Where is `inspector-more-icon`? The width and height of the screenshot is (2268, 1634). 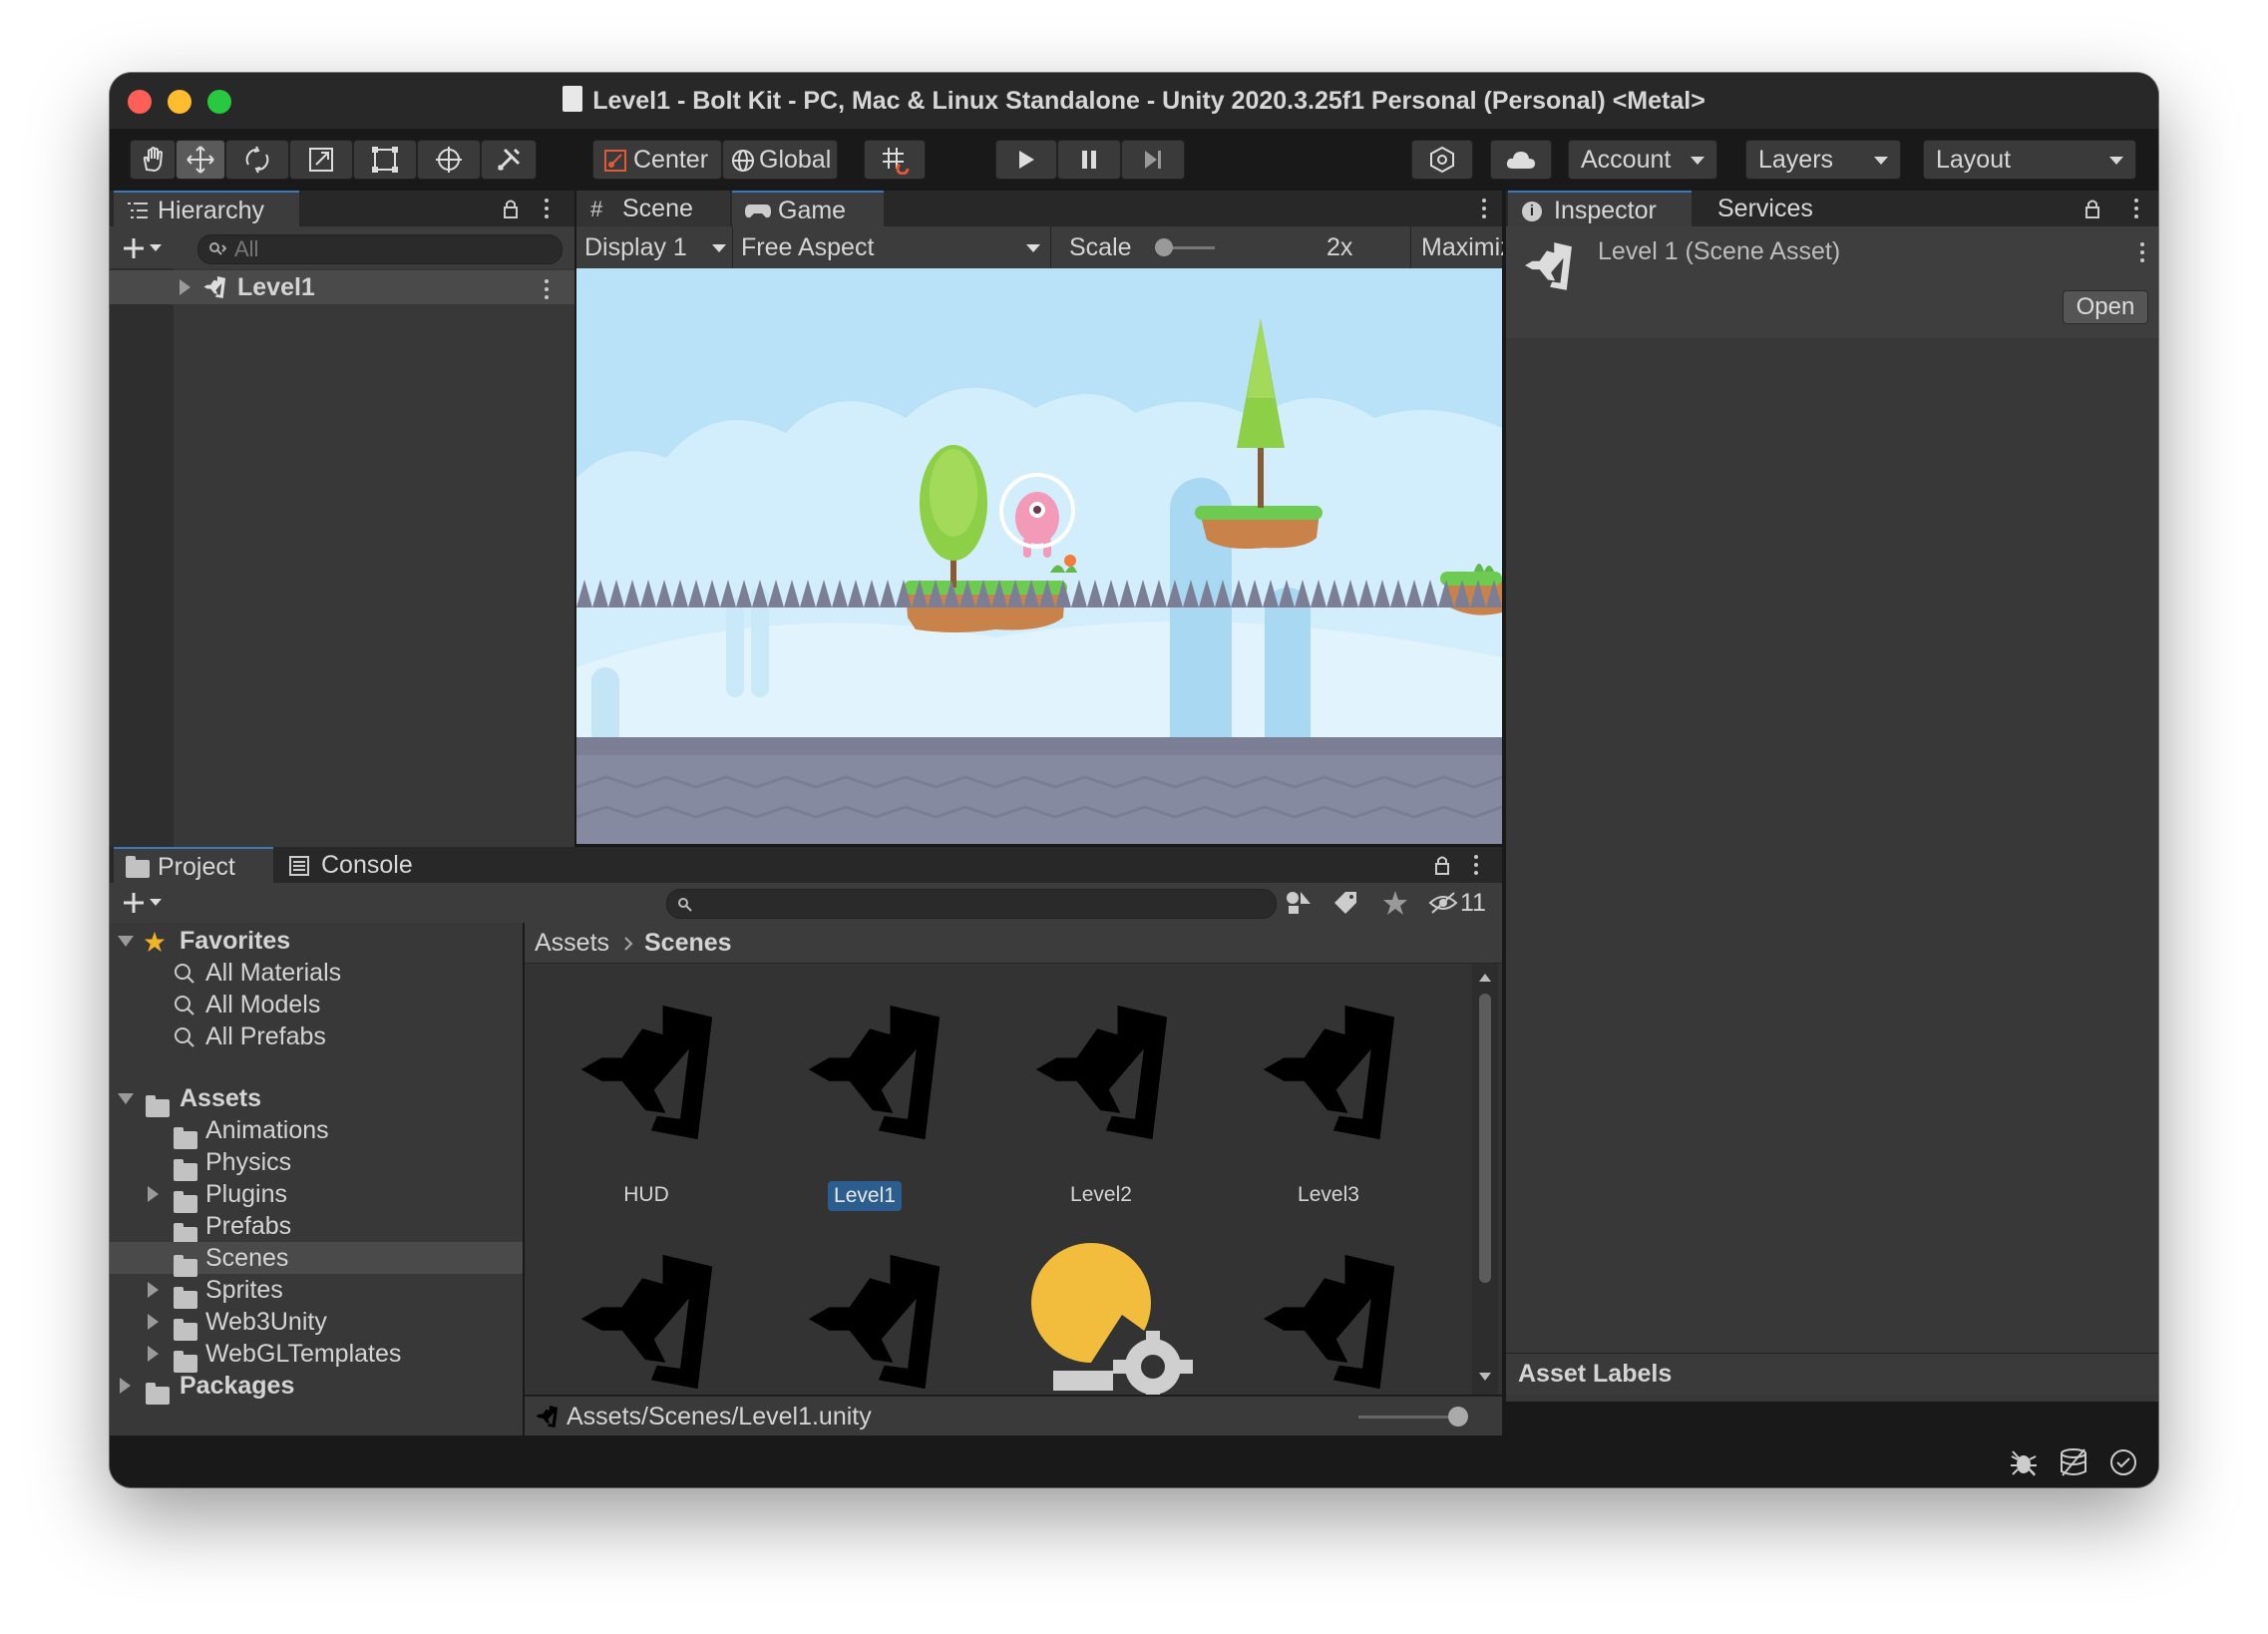
inspector-more-icon is located at coordinates (2137, 210).